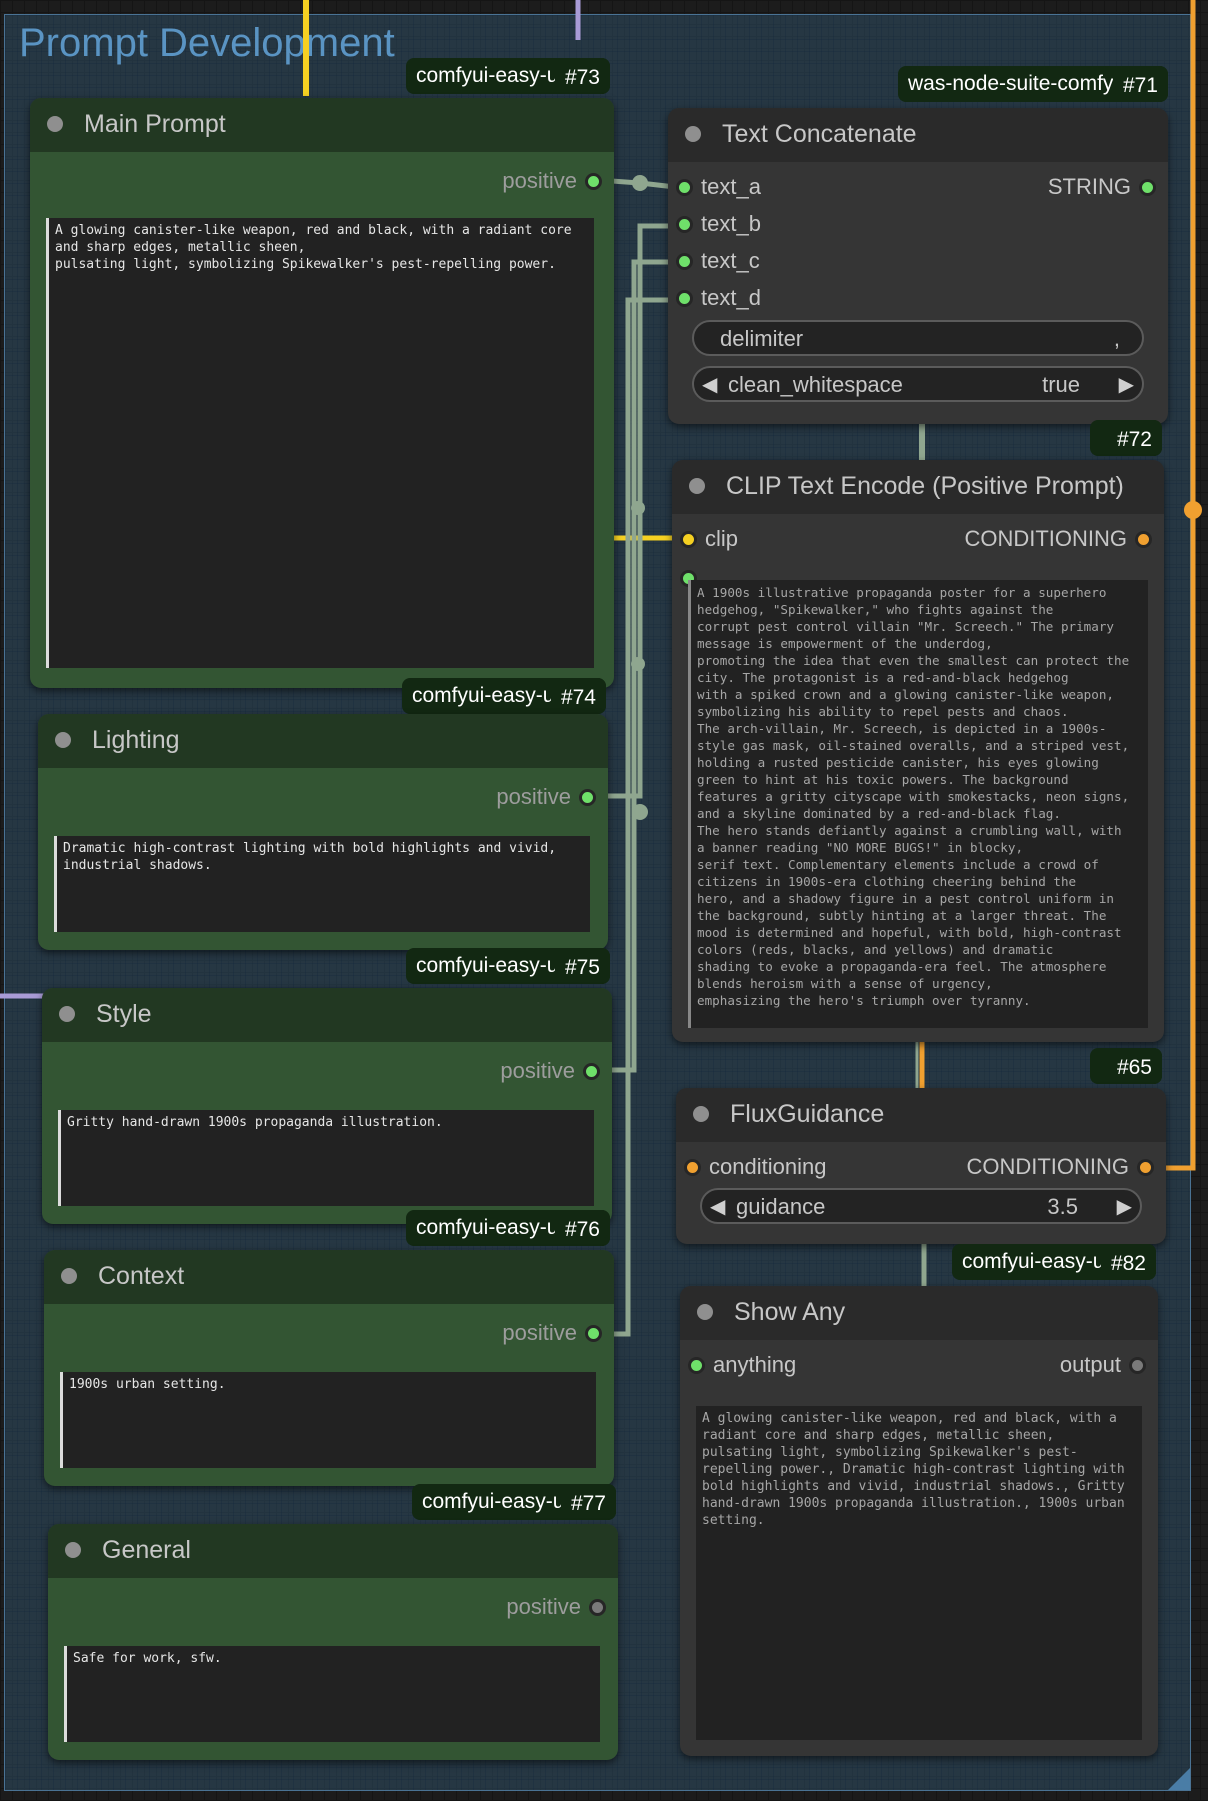  I want to click on node-title: FluxGuidance, so click(807, 1114).